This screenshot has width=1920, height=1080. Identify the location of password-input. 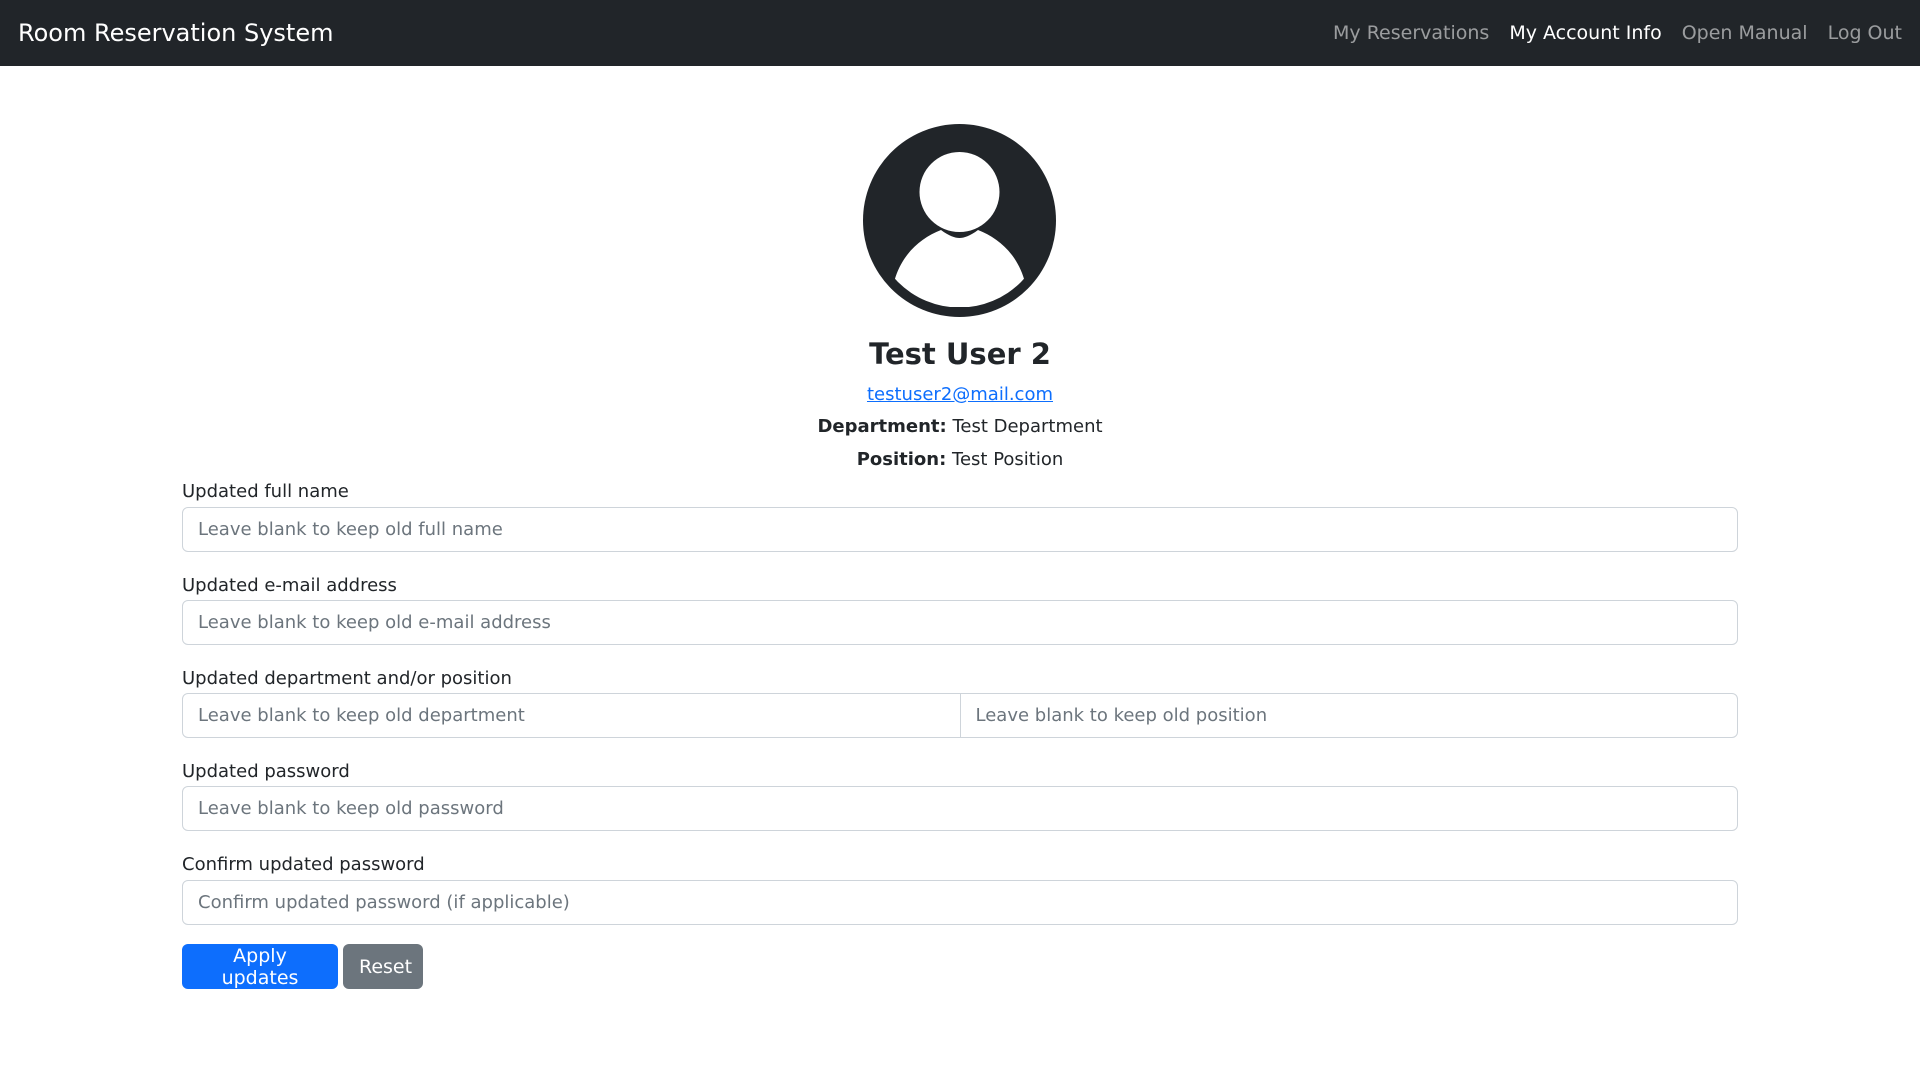
(960, 808).